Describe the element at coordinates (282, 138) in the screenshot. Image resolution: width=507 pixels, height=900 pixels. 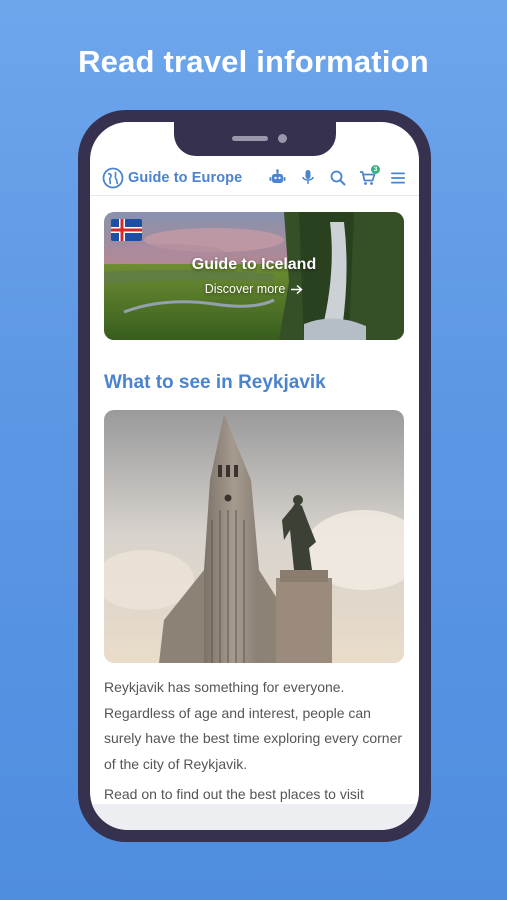
I see `front-camera` at that location.